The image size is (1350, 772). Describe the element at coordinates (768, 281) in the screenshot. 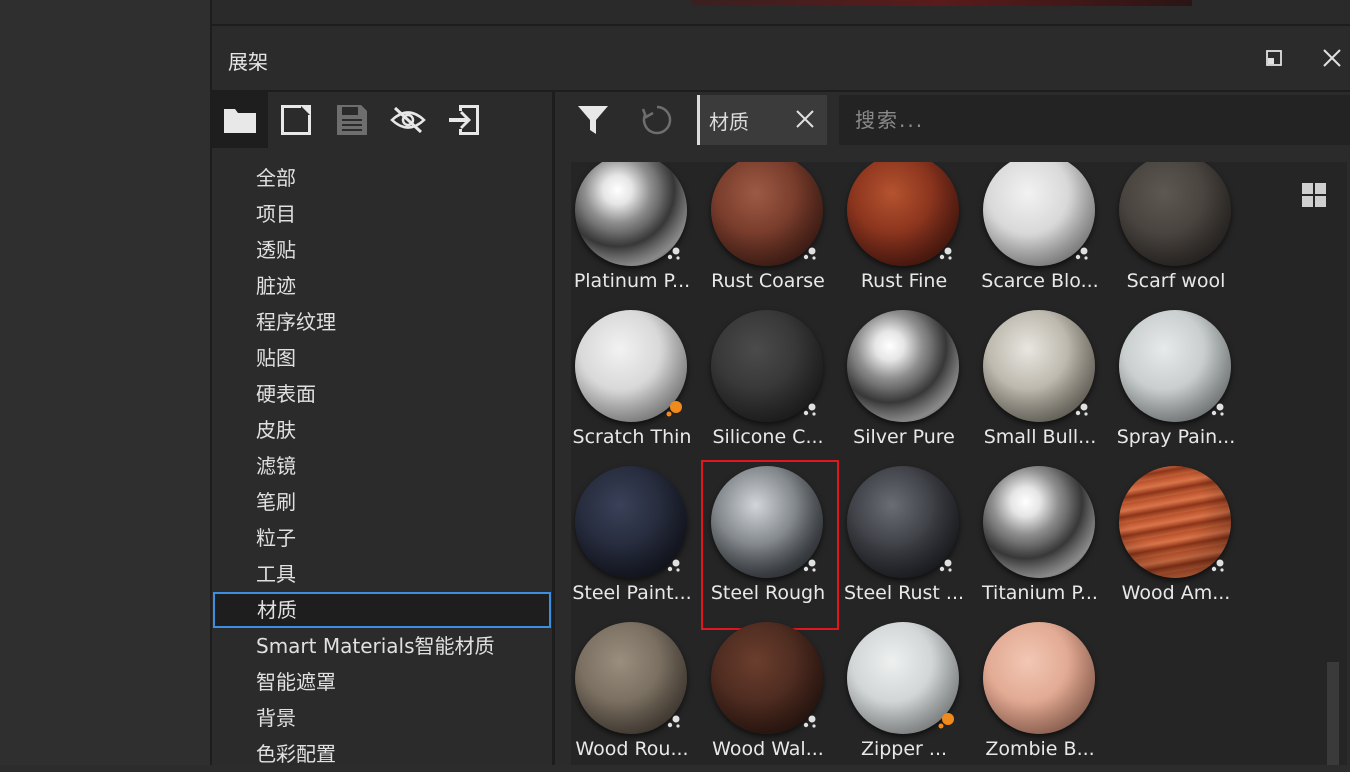

I see `asset-label: Rust Coarse` at that location.